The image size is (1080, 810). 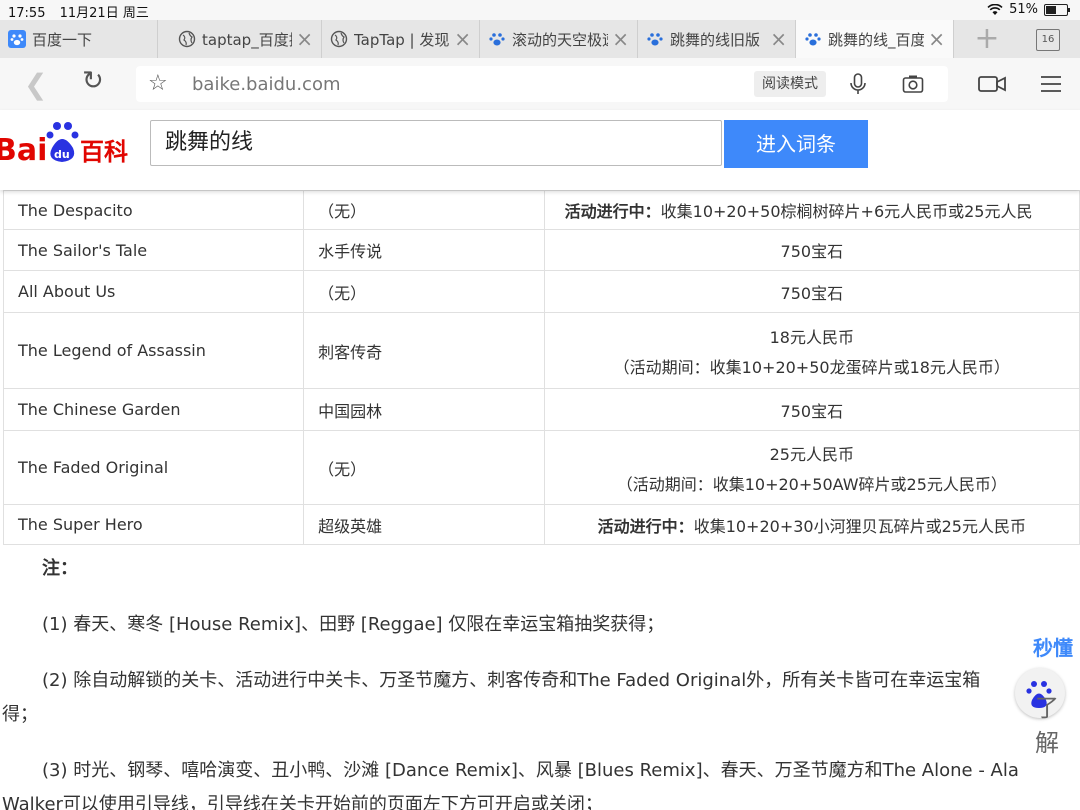 I want to click on song-name: The Faded Original, so click(x=153, y=467).